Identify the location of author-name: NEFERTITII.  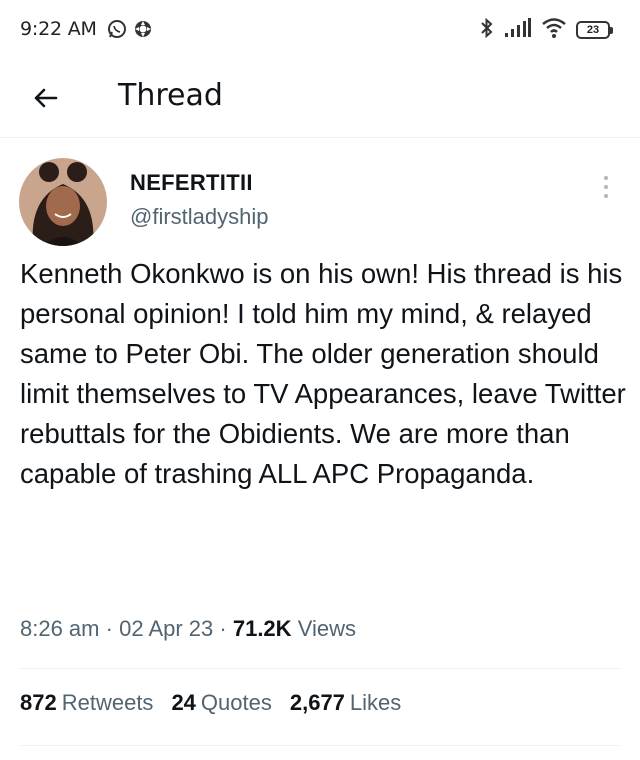
(191, 183).